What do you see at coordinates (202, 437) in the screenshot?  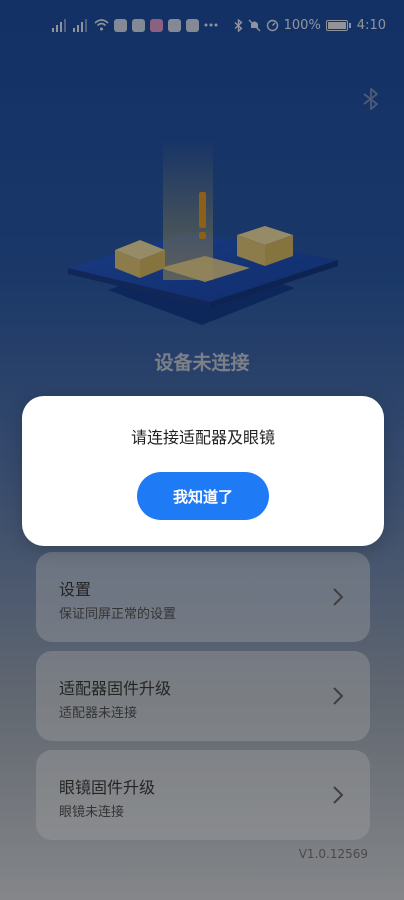 I see `dialog-message: 请连接适配器及眼镜` at bounding box center [202, 437].